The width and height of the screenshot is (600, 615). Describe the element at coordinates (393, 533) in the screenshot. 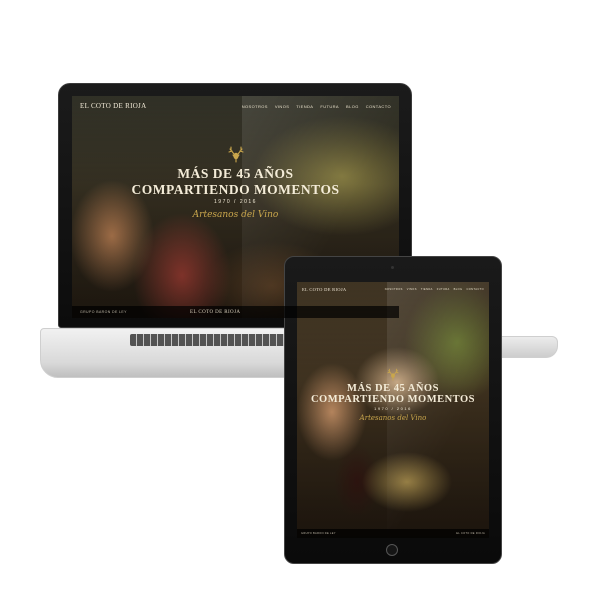

I see `tablet-footer-bar: GRUPO BARON DE LEY EL COTO DE RIOJA` at that location.